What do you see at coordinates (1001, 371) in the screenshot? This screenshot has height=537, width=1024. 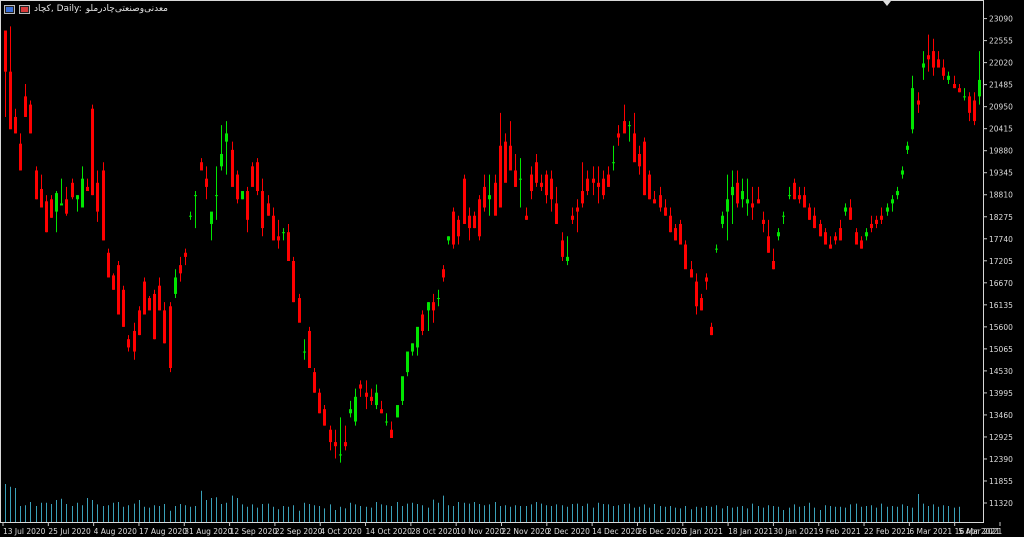 I see `price-tick-label: 14530` at bounding box center [1001, 371].